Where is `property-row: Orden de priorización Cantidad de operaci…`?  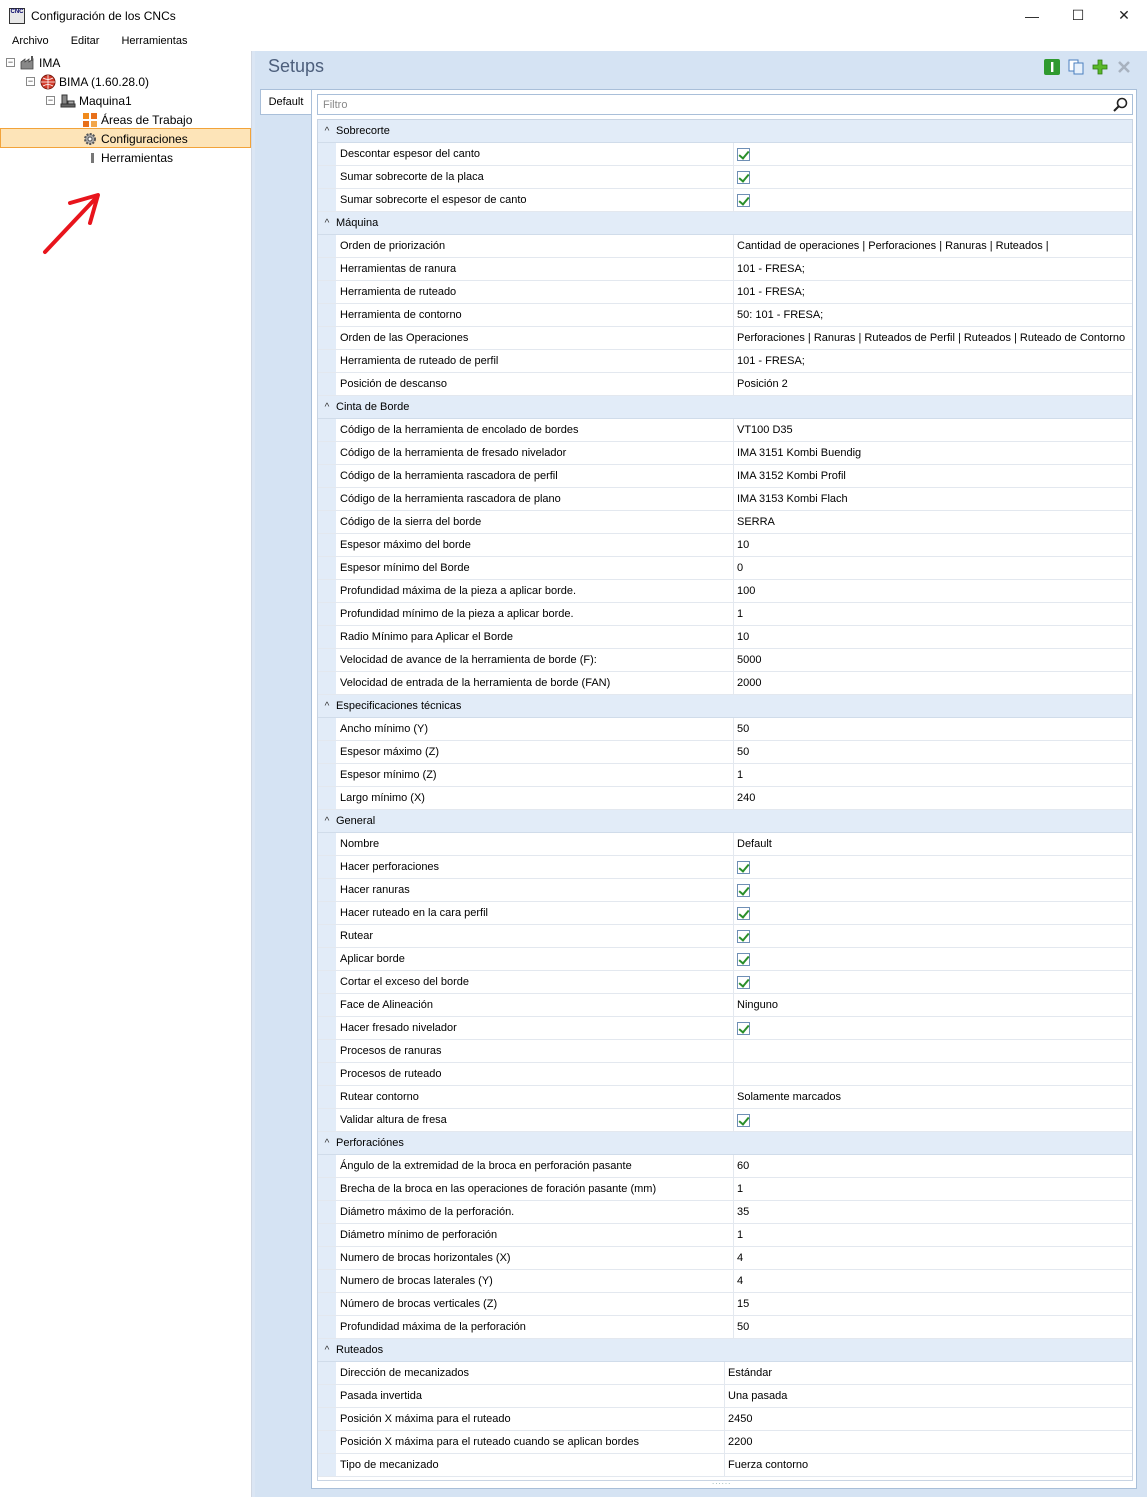 property-row: Orden de priorización Cantidad de operaci… is located at coordinates (725, 246).